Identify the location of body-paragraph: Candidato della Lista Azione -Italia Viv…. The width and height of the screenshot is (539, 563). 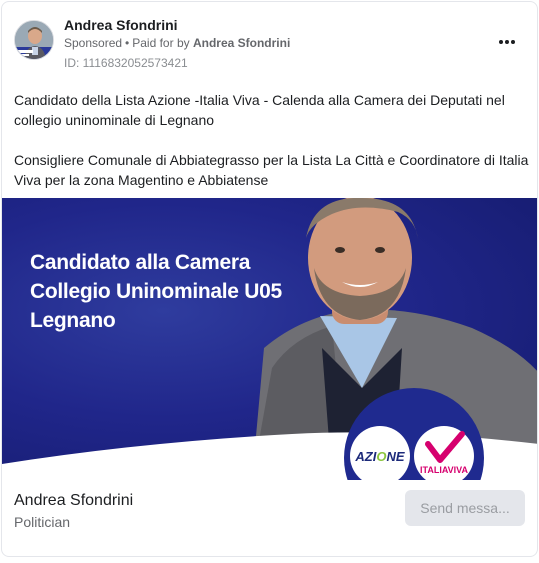
(259, 110).